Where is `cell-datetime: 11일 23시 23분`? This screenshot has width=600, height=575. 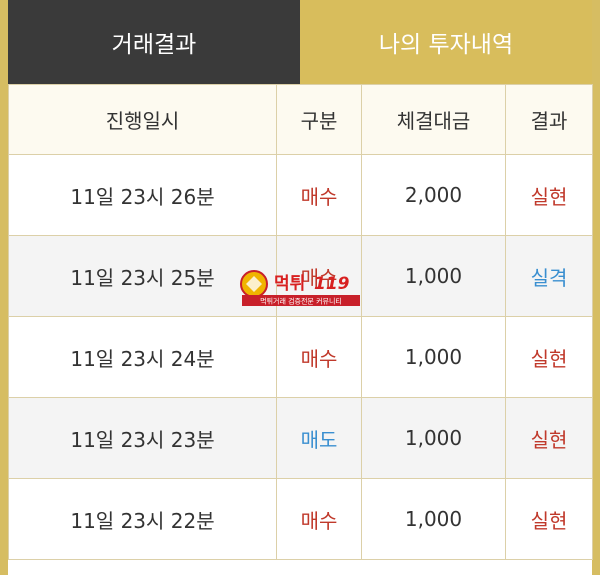
cell-datetime: 11일 23시 23분 is located at coordinates (142, 438).